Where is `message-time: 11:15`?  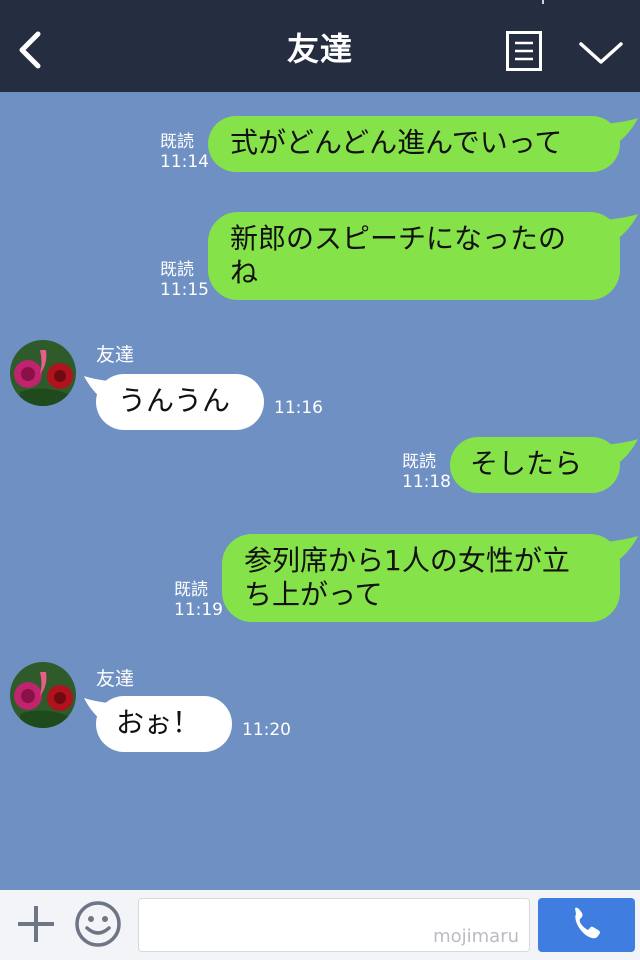
message-time: 11:15 is located at coordinates (184, 290).